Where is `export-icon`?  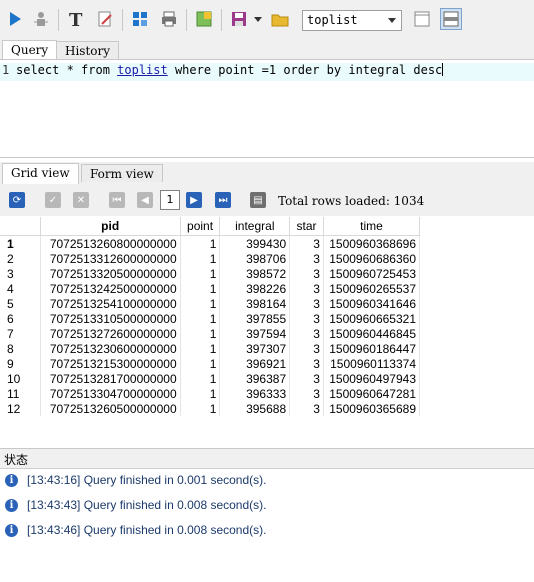 export-icon is located at coordinates (204, 19).